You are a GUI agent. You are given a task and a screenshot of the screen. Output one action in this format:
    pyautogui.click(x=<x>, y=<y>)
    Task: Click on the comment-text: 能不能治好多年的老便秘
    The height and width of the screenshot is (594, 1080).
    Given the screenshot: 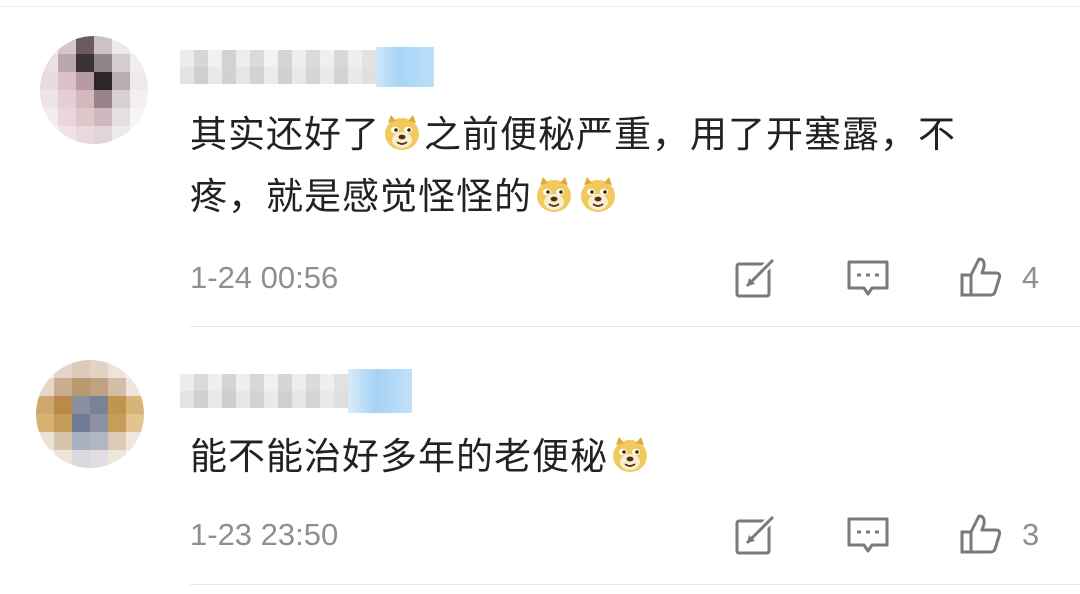 What is the action you would take?
    pyautogui.click(x=590, y=457)
    